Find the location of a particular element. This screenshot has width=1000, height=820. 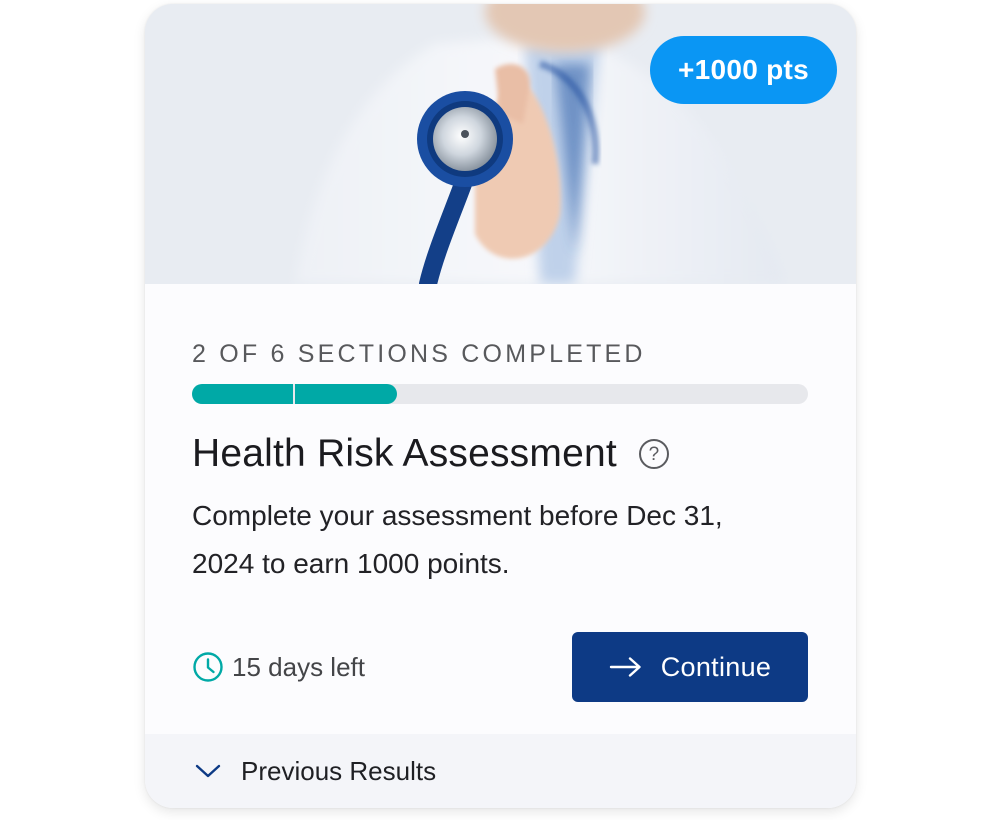

help-circle-icon: ? is located at coordinates (653, 454).